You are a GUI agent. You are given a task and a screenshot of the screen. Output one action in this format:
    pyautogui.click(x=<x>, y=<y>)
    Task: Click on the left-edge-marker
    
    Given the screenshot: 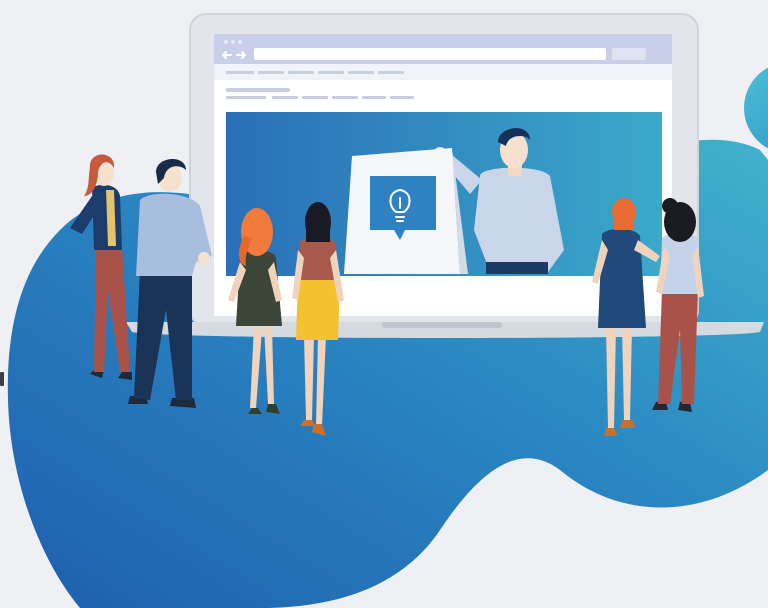 What is the action you would take?
    pyautogui.click(x=2, y=379)
    